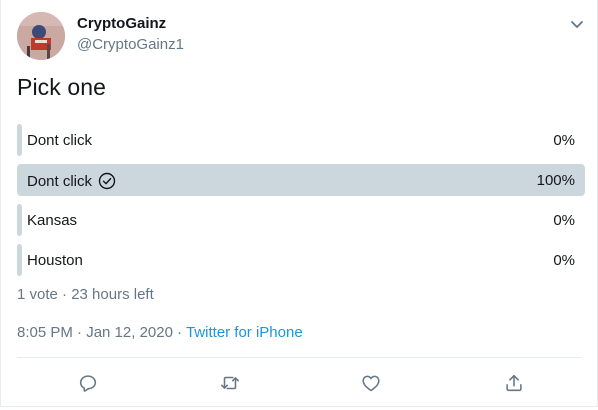 Image resolution: width=598 pixels, height=410 pixels. I want to click on avatar, so click(41, 36).